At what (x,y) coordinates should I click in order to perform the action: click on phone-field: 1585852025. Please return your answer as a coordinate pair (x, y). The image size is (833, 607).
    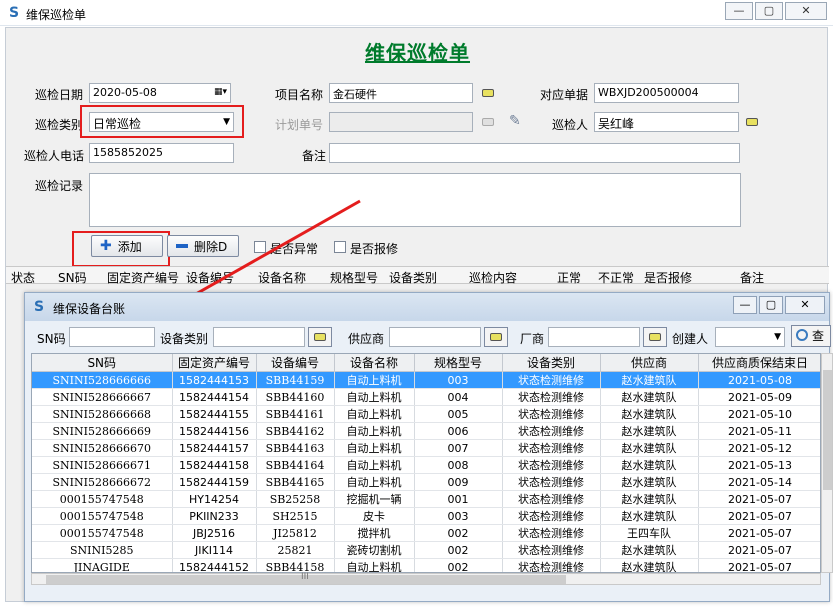
    Looking at the image, I should click on (161, 153).